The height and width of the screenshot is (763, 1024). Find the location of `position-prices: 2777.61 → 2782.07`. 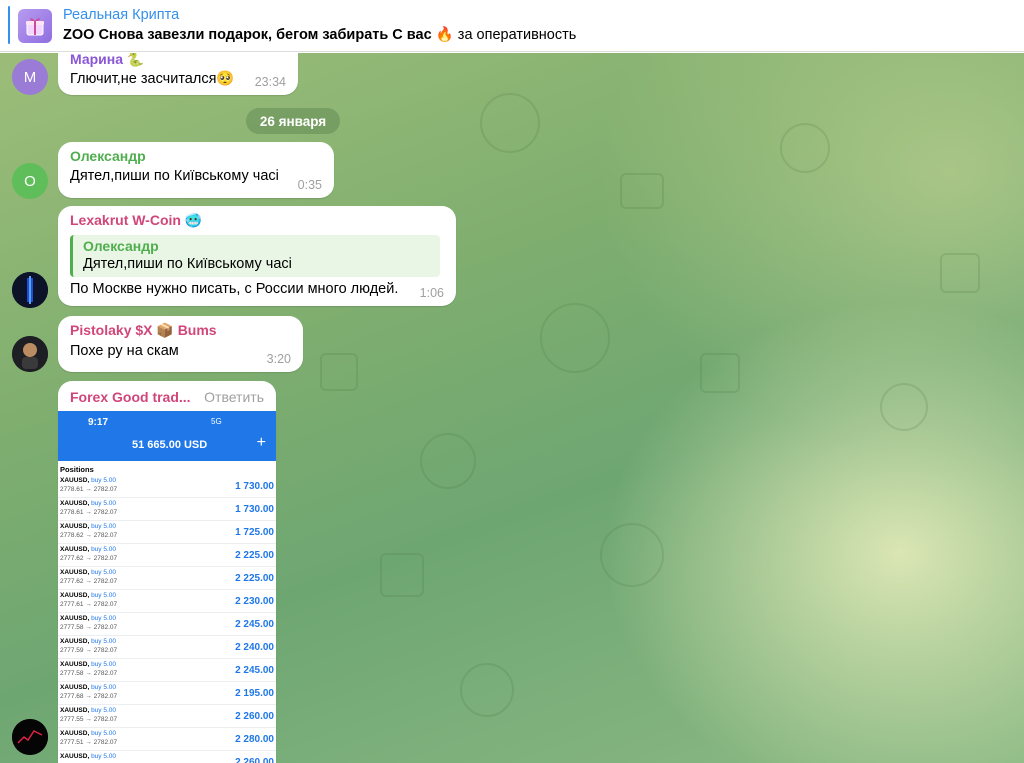

position-prices: 2777.61 → 2782.07 is located at coordinates (89, 604).